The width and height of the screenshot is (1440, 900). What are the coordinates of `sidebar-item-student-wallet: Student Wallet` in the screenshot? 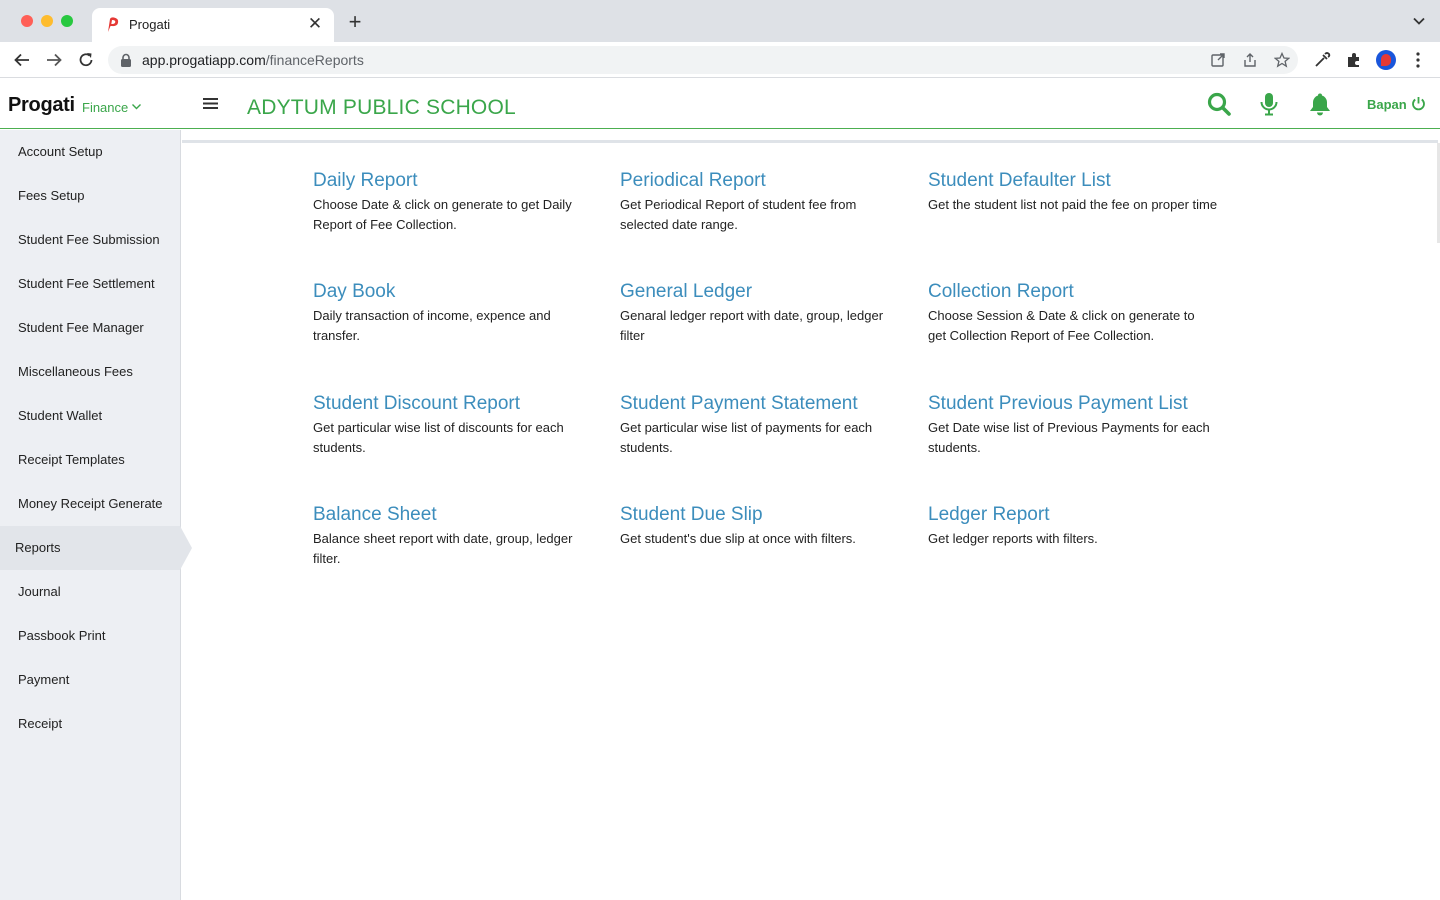 It's located at (90, 416).